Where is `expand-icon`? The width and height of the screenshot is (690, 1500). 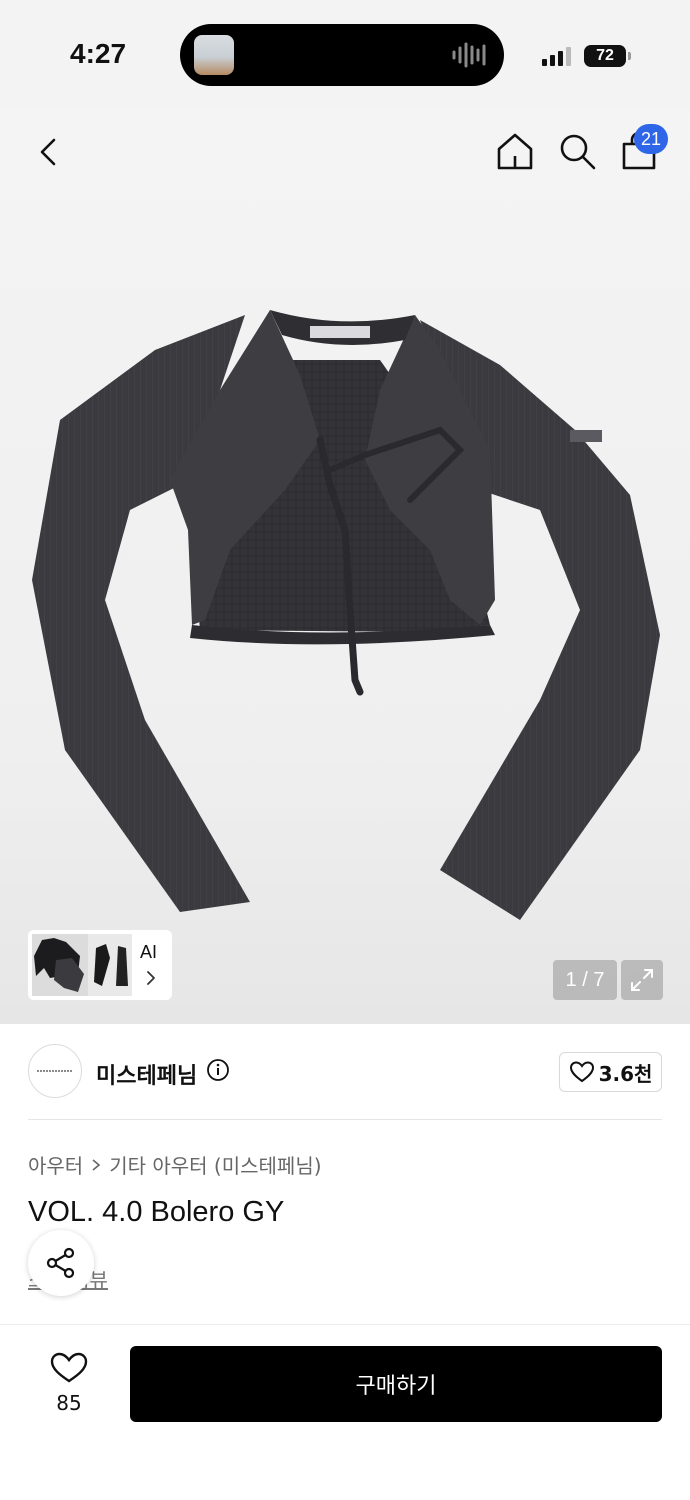 expand-icon is located at coordinates (642, 980).